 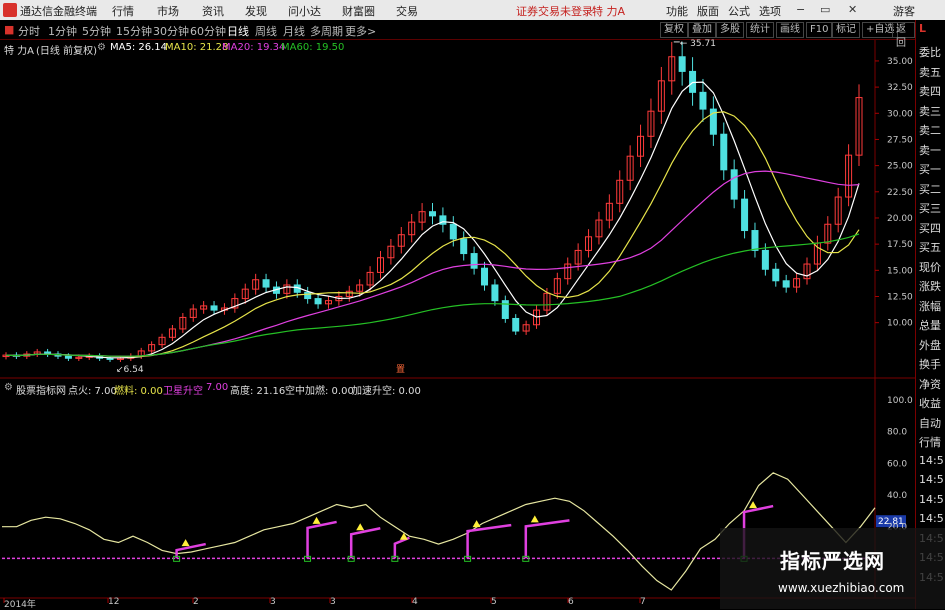 I want to click on menu-item-zixun: 资讯, so click(x=213, y=11).